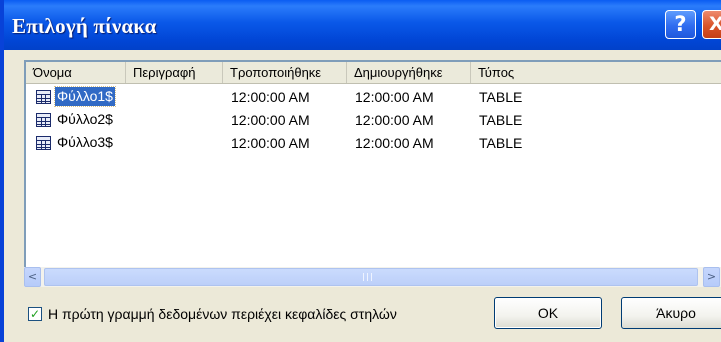 The height and width of the screenshot is (342, 721). I want to click on table-row: Φύλλο2$ 12:00:00 AM 12:00:00 AM TABLE, so click(373, 120).